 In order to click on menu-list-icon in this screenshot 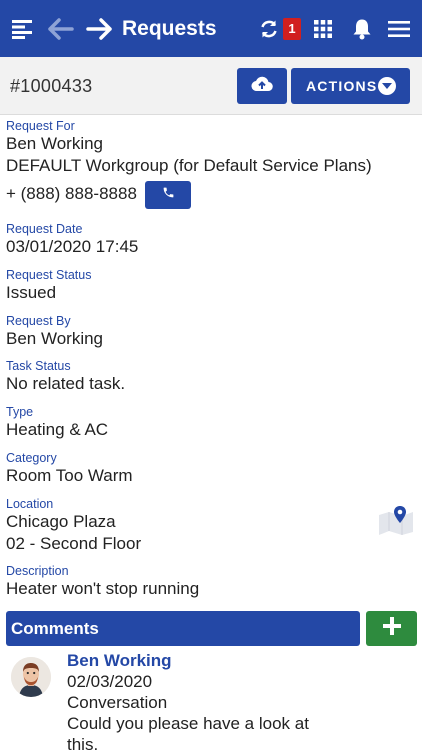, I will do `click(23, 28)`.